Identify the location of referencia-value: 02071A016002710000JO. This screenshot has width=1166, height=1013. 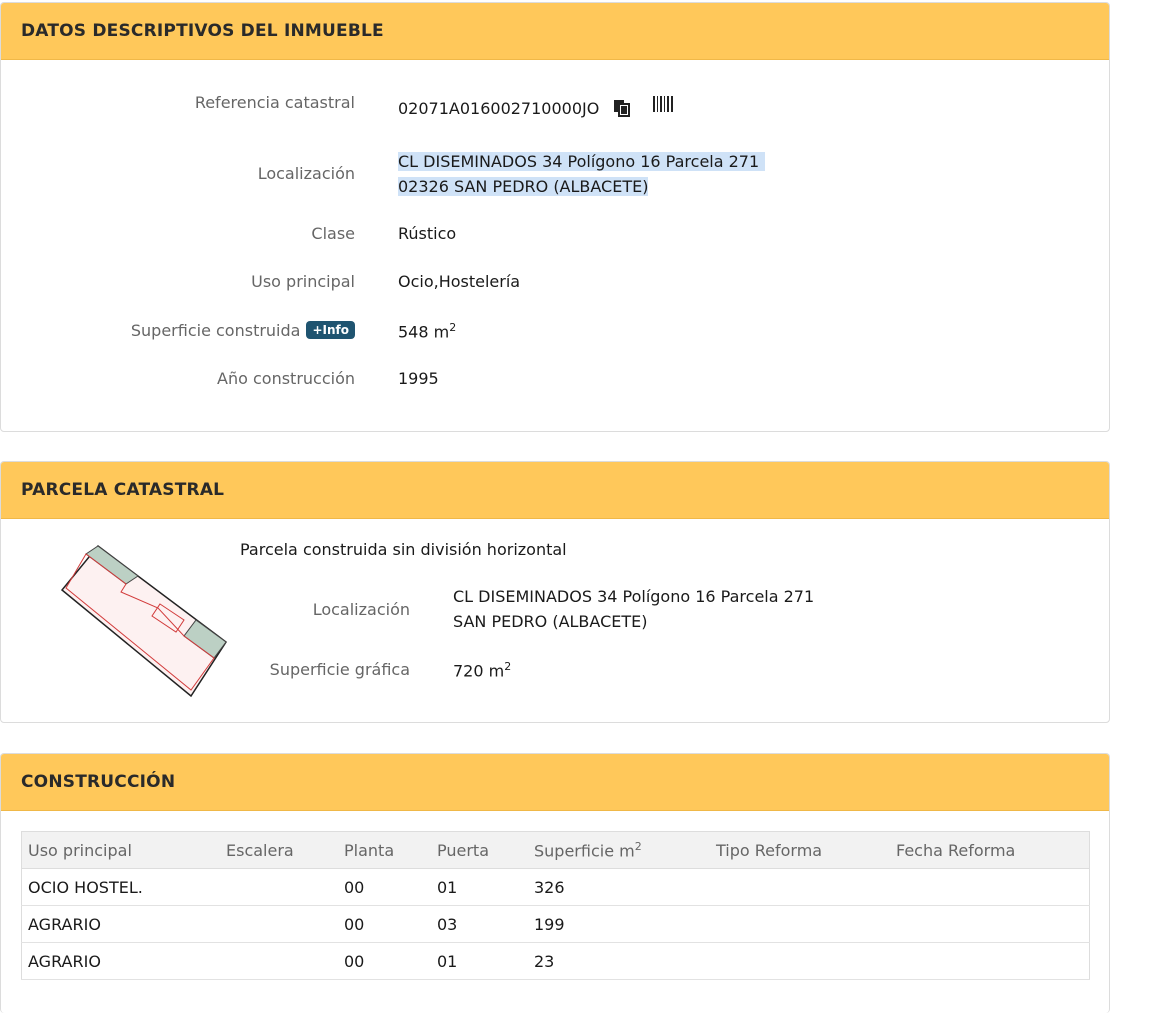
(498, 108).